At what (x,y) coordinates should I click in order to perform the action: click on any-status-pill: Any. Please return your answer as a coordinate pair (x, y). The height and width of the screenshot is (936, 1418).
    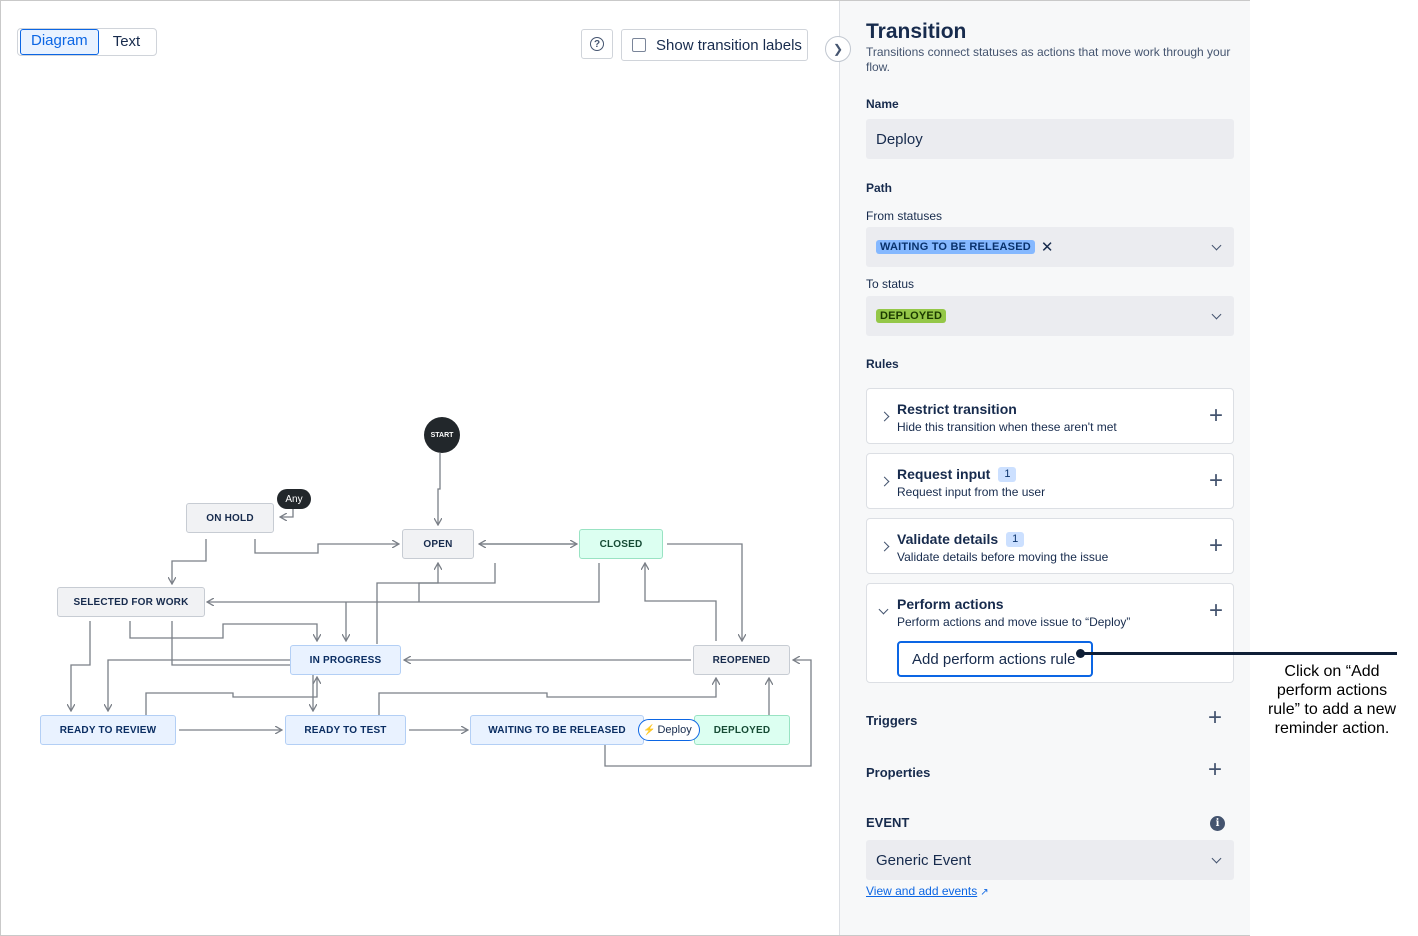
    Looking at the image, I should click on (294, 499).